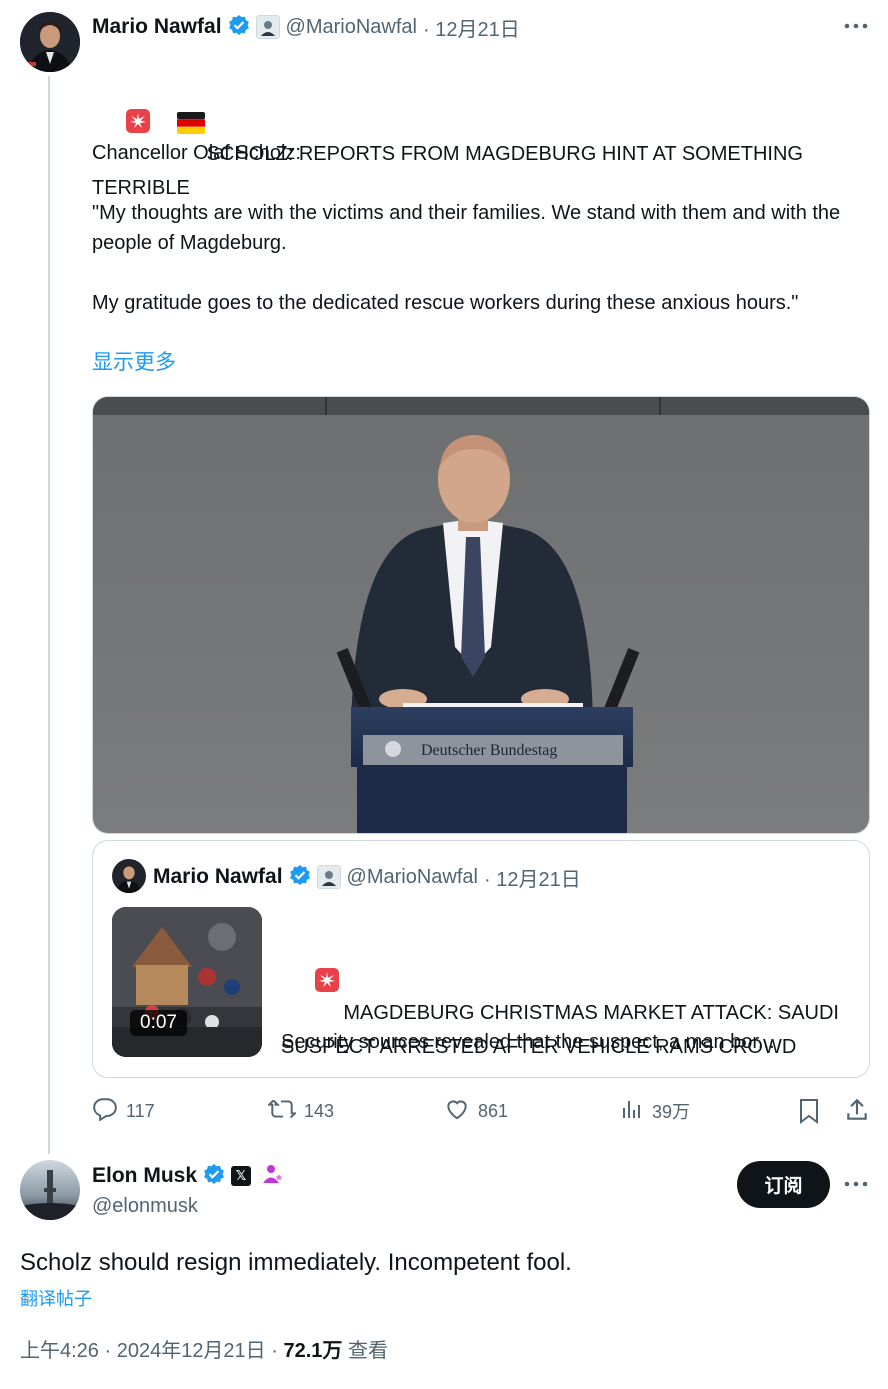 This screenshot has width=888, height=1389. Describe the element at coordinates (316, 984) in the screenshot. I see `alarm-light-icon` at that location.